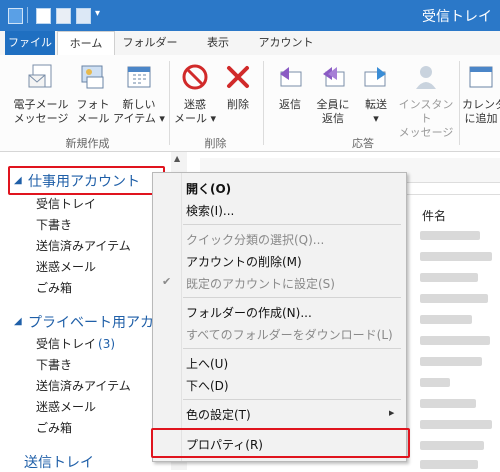  I want to click on menu-item-download-all: すべてのフォルダーをダウンロード(L), so click(289, 334).